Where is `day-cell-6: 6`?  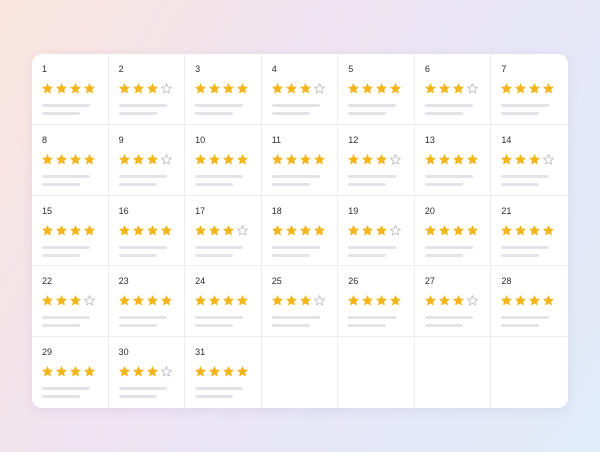
day-cell-6: 6 is located at coordinates (453, 89).